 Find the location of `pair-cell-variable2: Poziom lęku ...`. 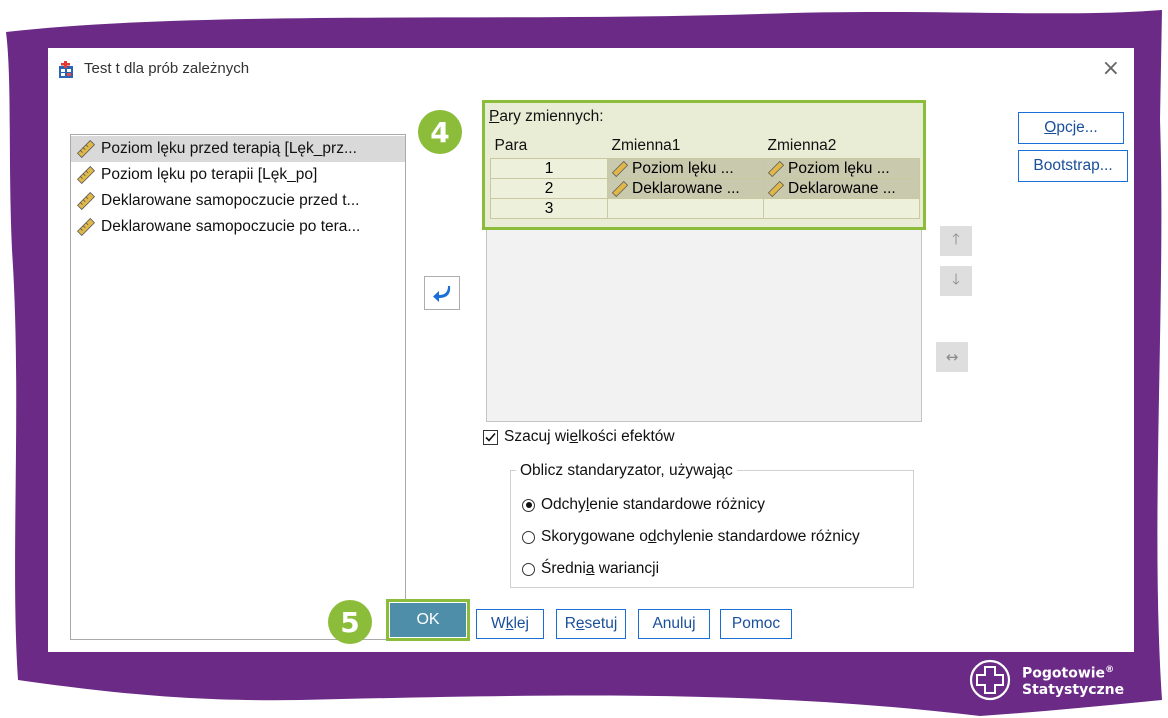

pair-cell-variable2: Poziom lęku ... is located at coordinates (841, 168).